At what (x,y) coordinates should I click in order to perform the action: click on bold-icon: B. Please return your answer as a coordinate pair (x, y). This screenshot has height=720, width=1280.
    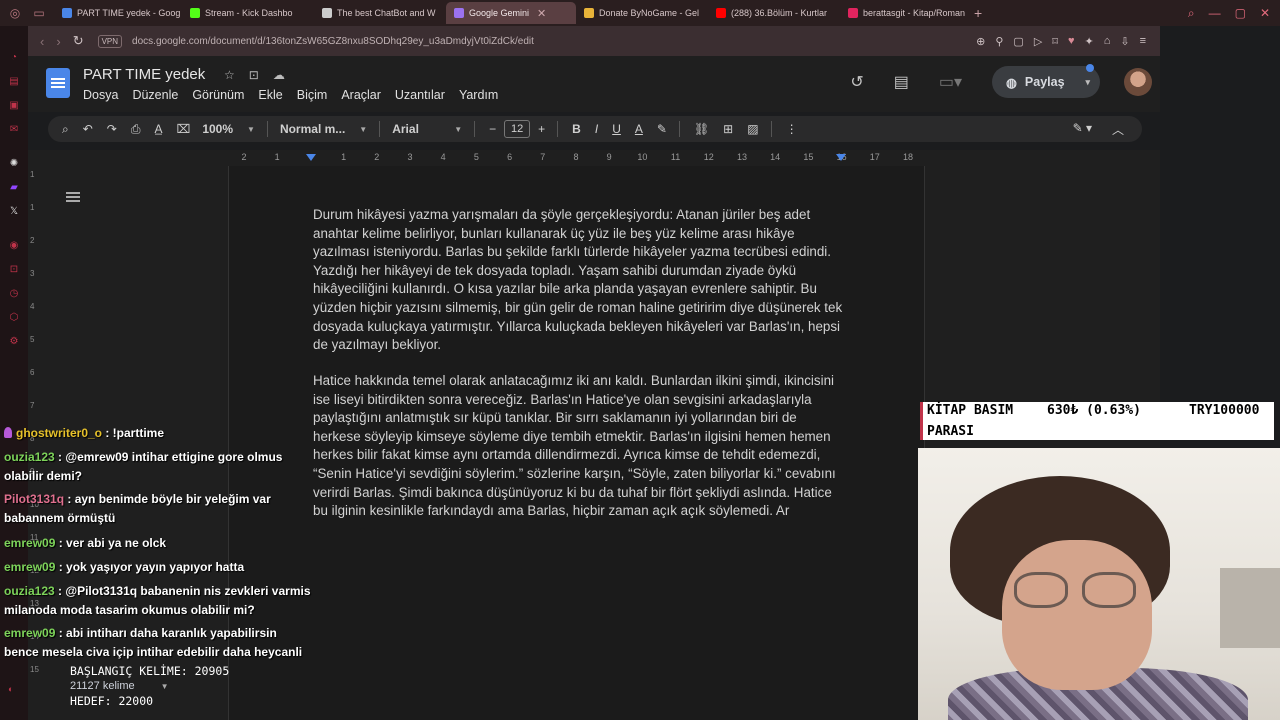
    Looking at the image, I should click on (576, 129).